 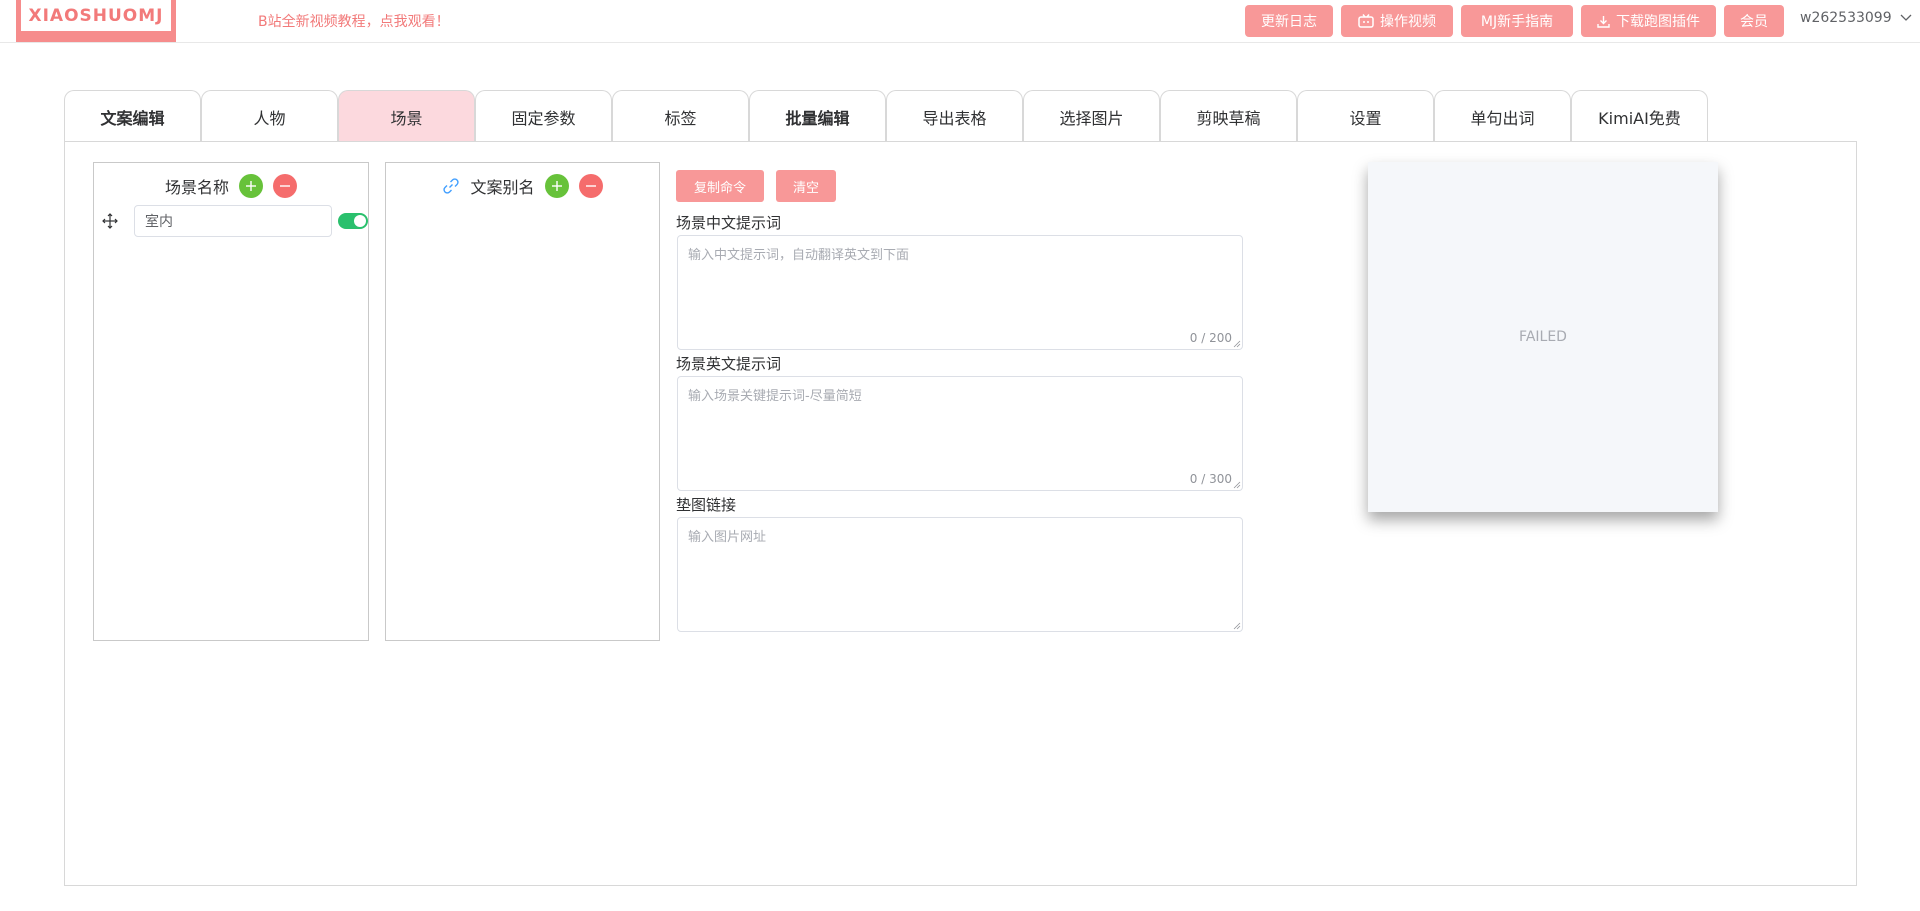 I want to click on scene-list-title: 场景名称, so click(x=196, y=187).